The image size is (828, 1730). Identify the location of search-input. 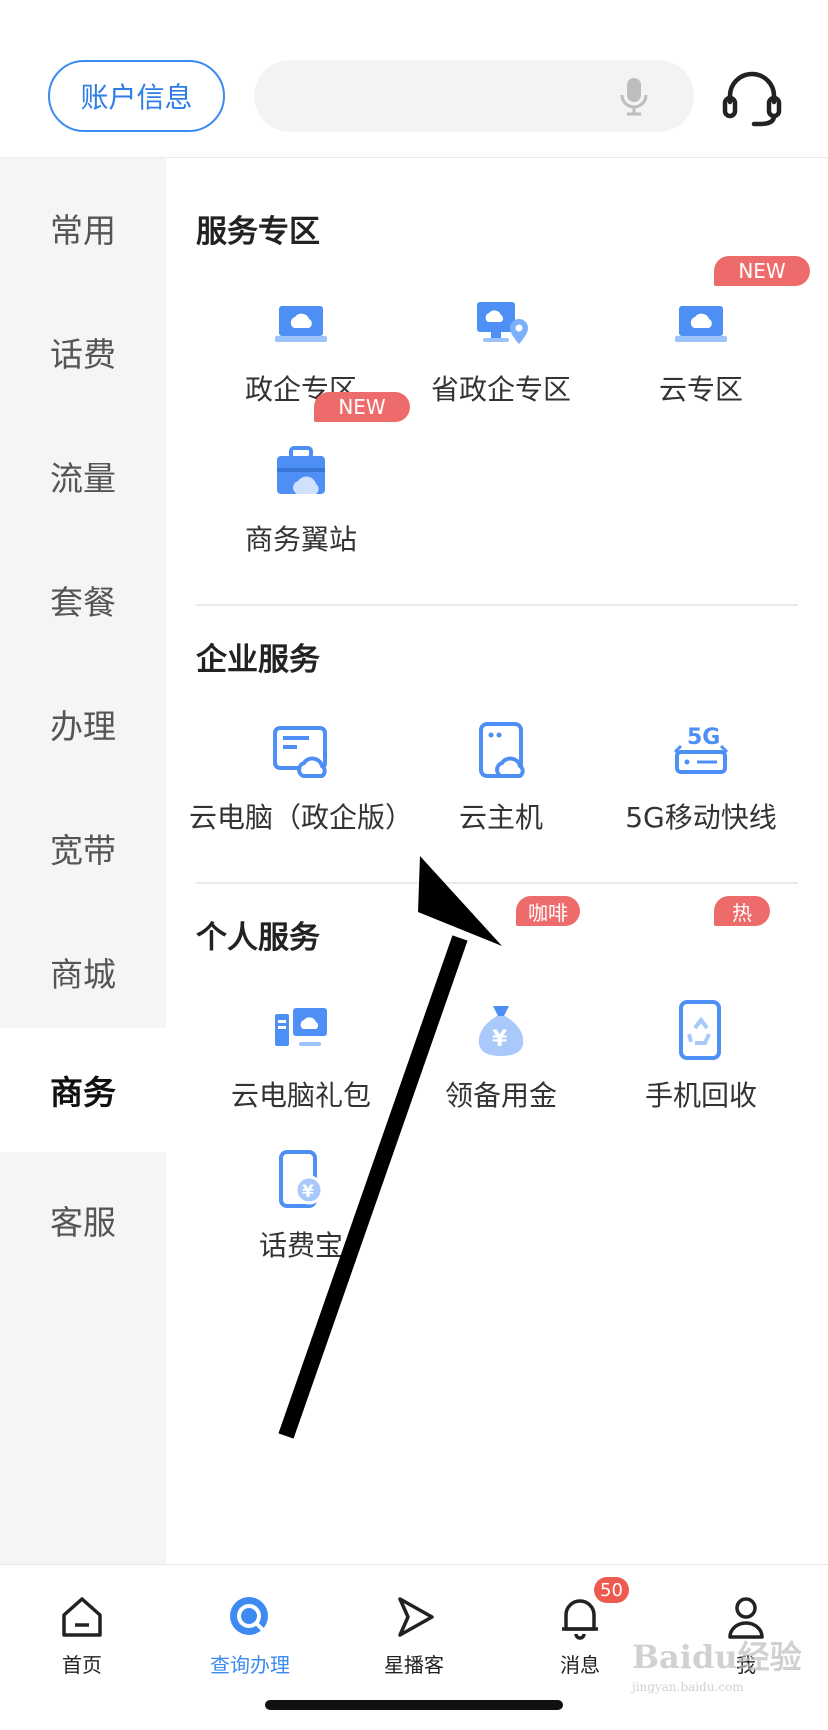
(474, 96).